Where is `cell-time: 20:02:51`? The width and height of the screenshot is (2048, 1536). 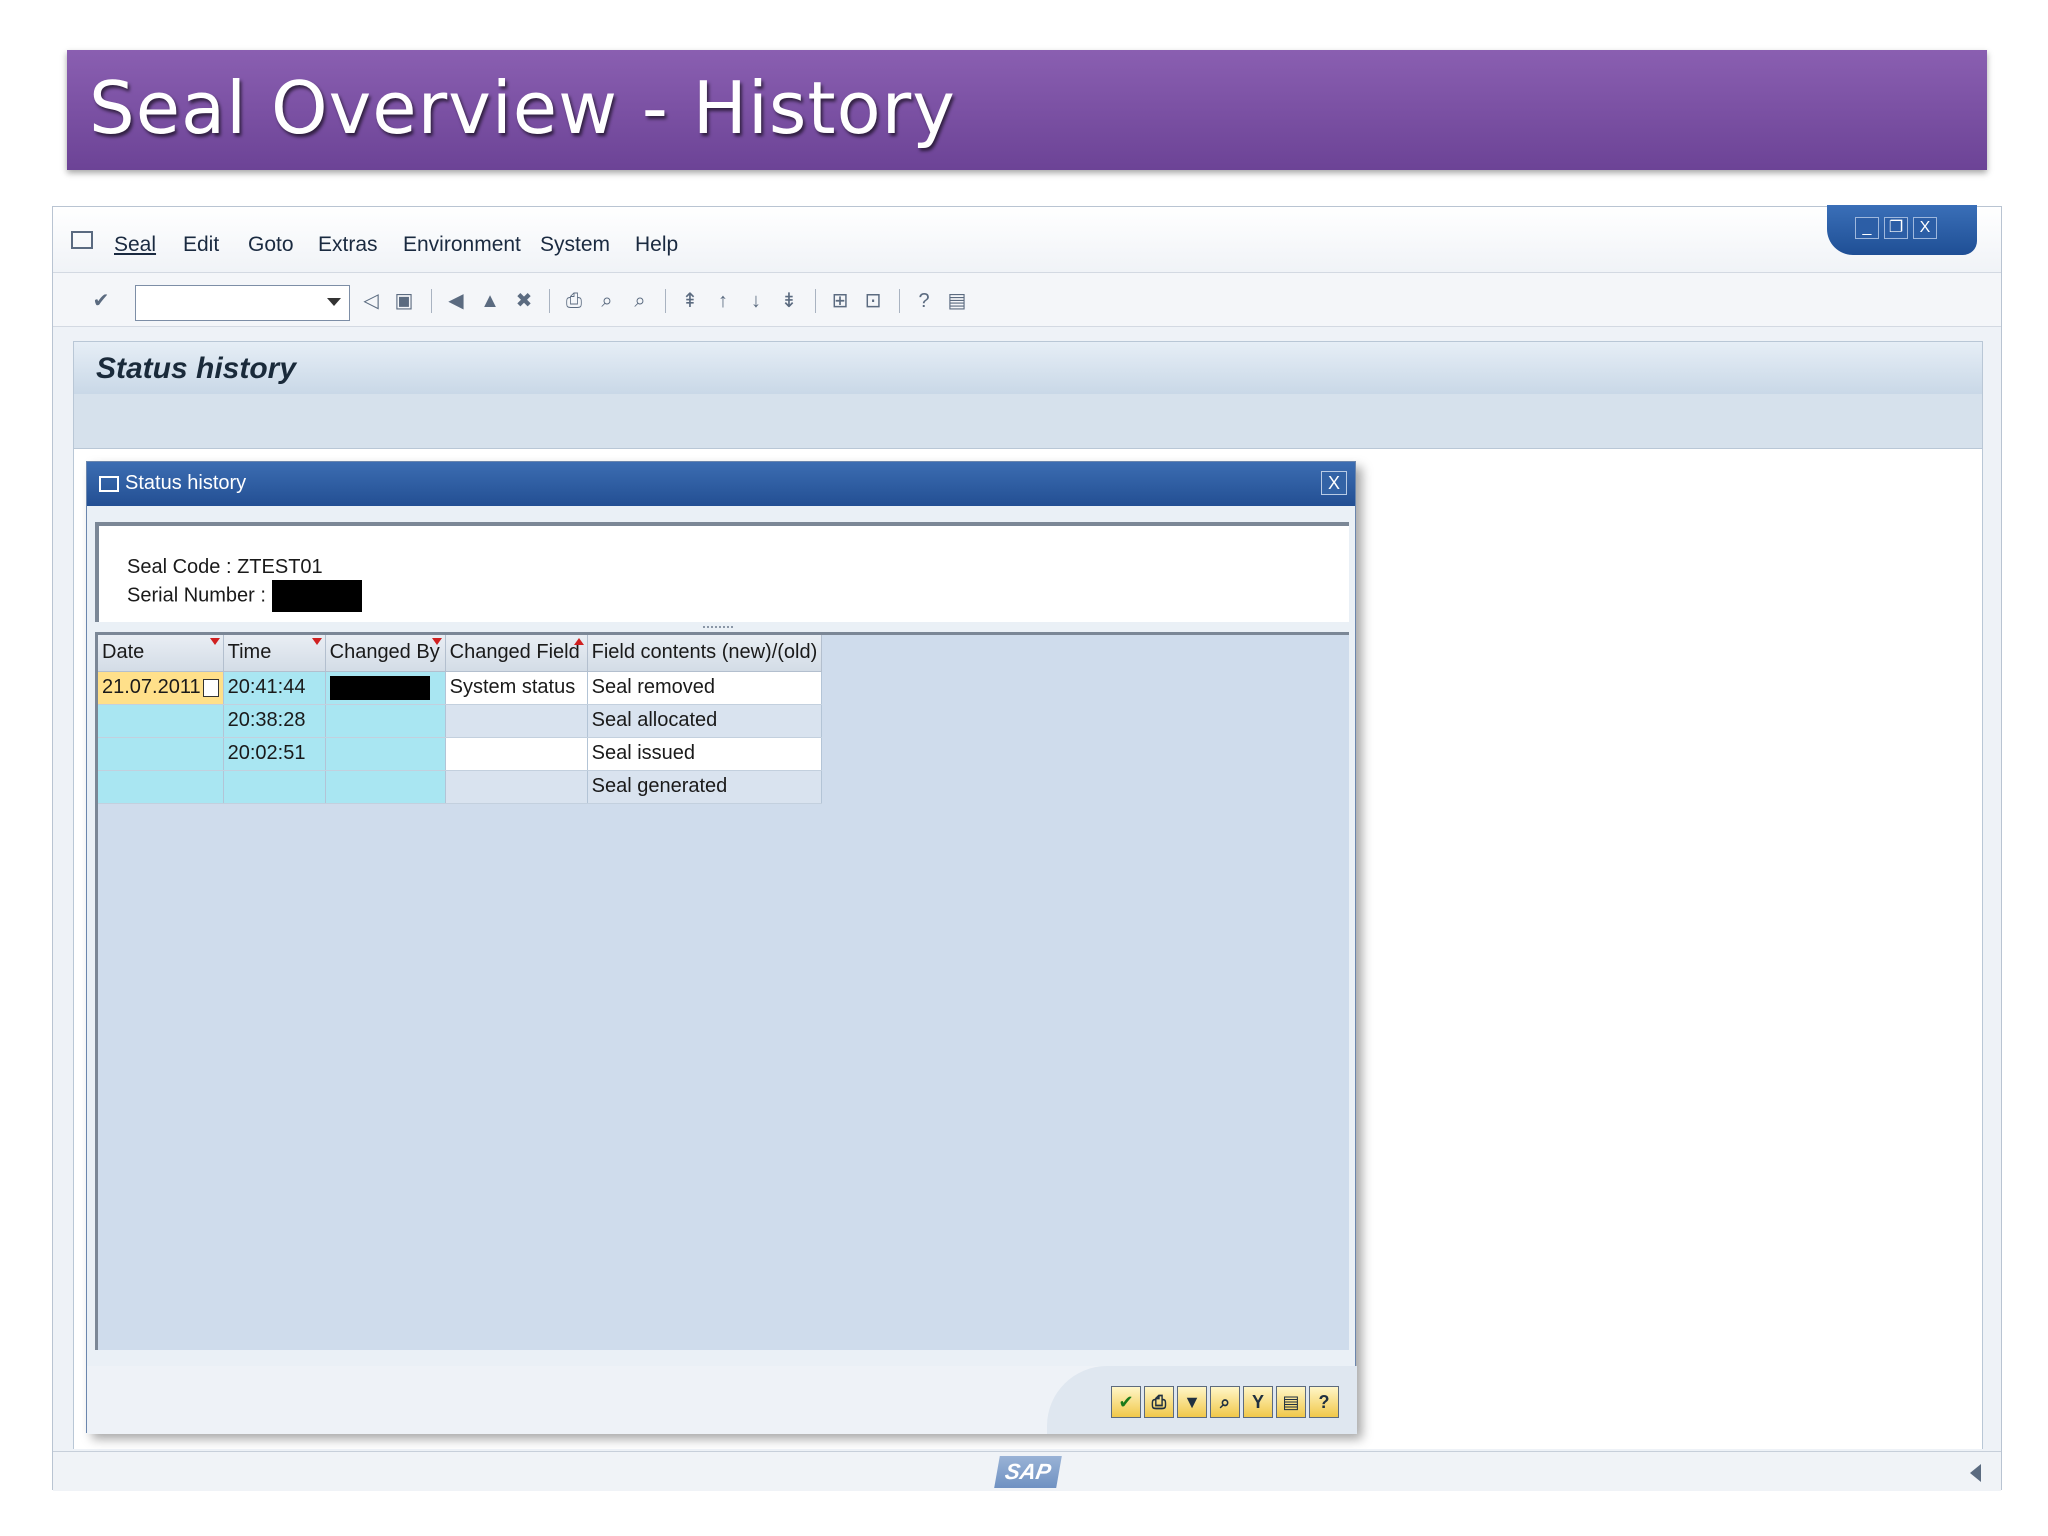 cell-time: 20:02:51 is located at coordinates (274, 754).